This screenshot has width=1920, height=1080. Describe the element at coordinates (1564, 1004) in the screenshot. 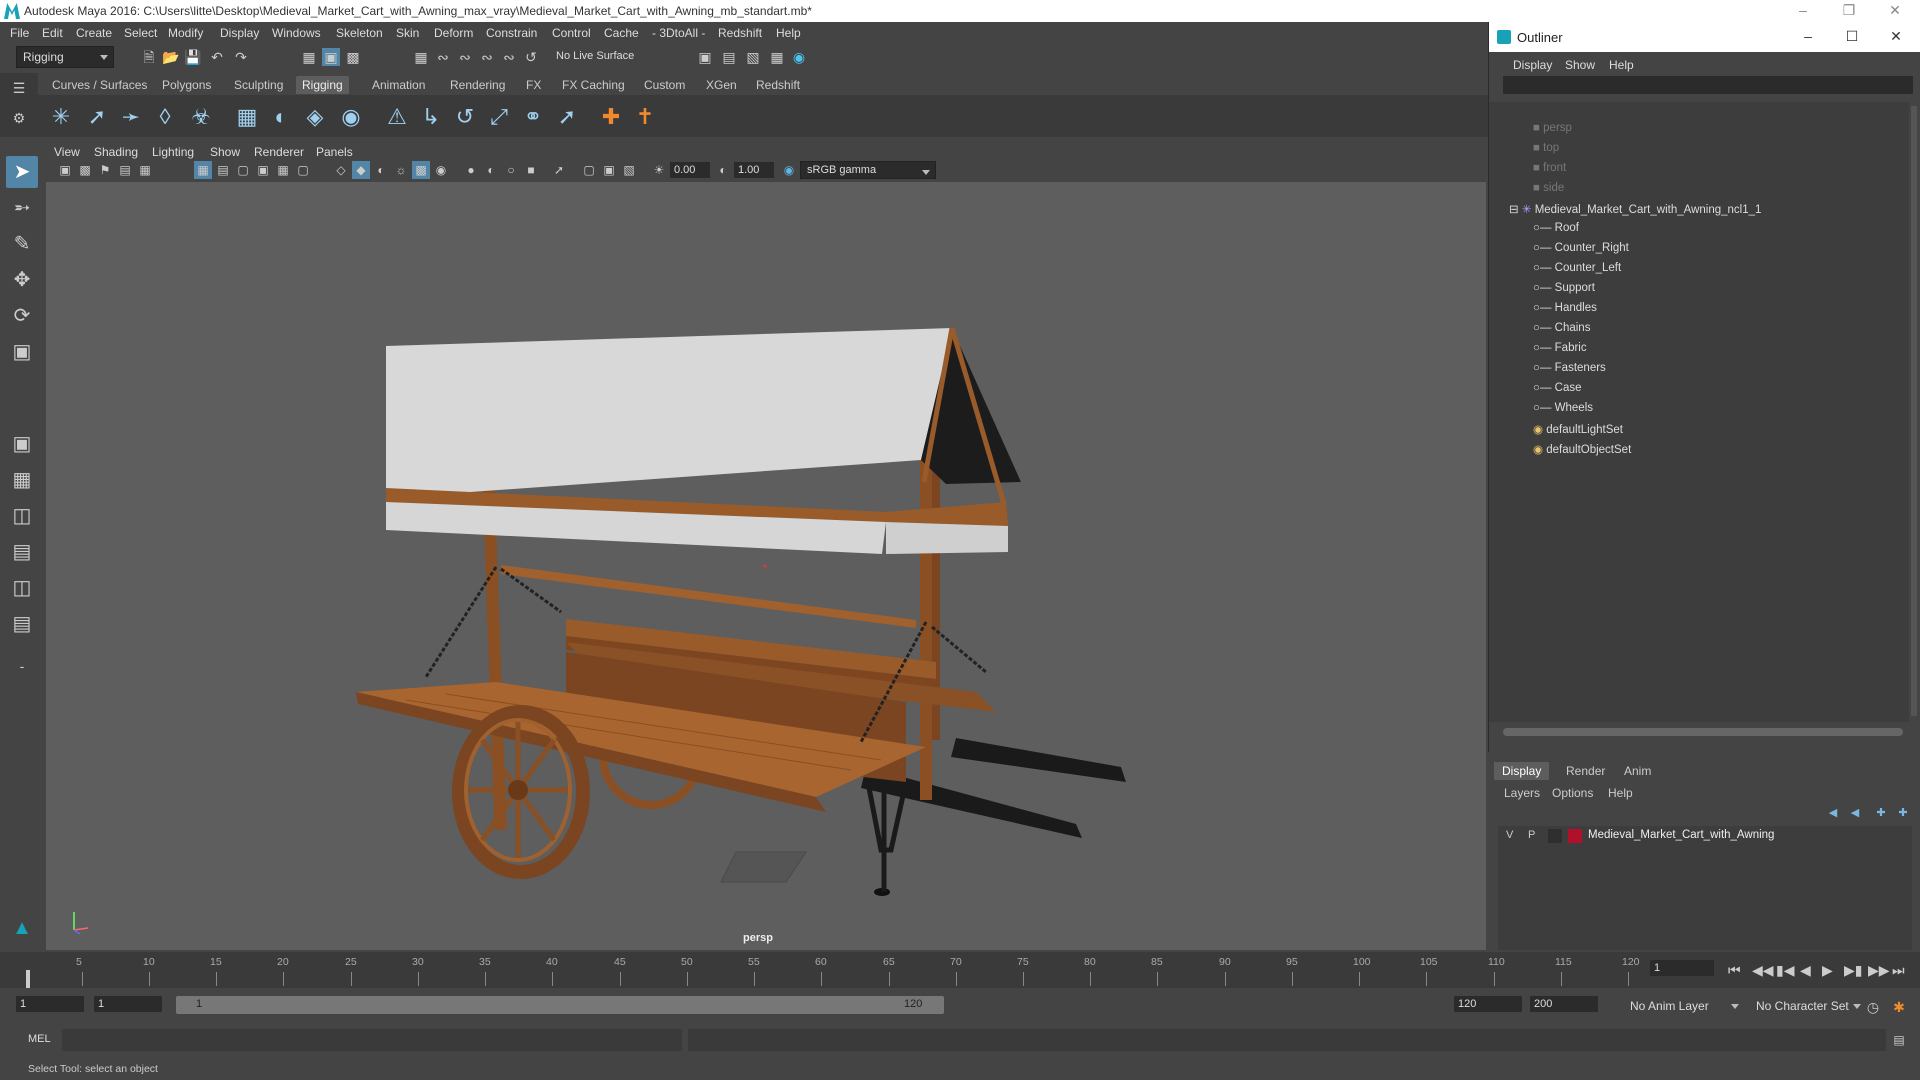

I see `end-time-field: 200` at that location.